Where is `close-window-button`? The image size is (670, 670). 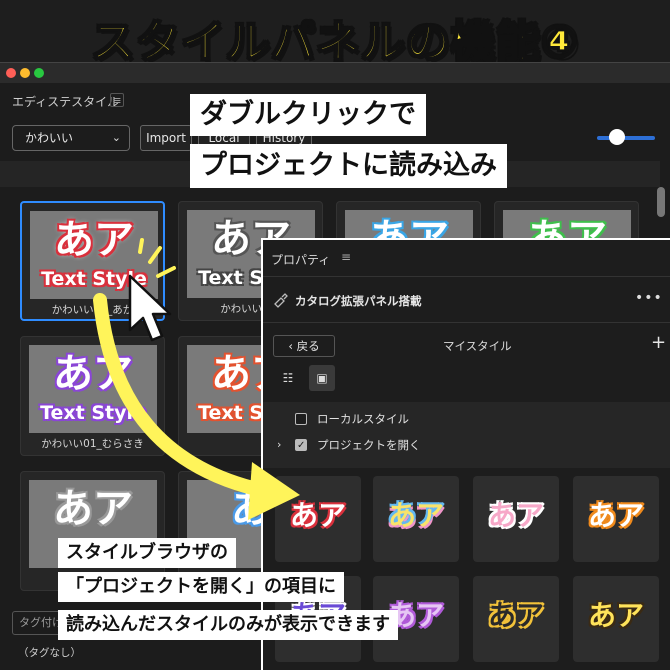 close-window-button is located at coordinates (11, 73).